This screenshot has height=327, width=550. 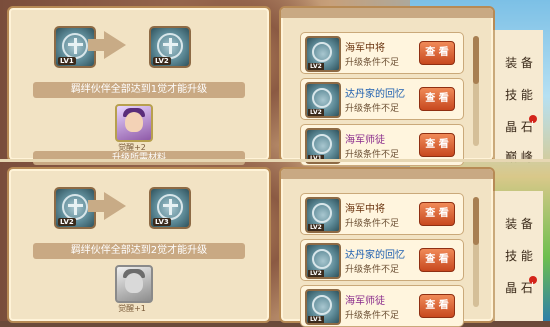 I want to click on side-tabs: 装 备 技 能 晶 石 巅 峰, so click(x=518, y=97).